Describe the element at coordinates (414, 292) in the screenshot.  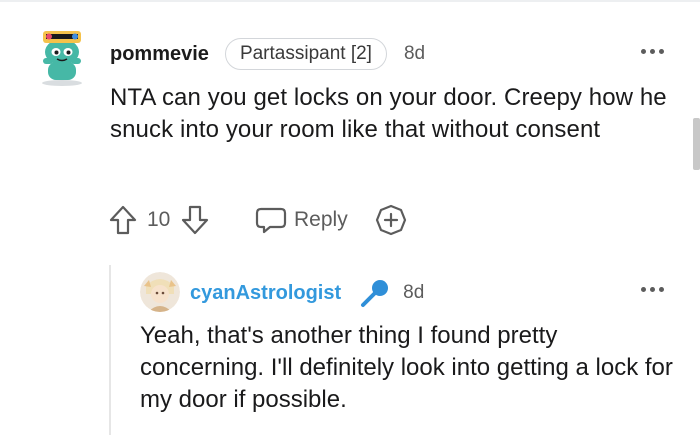
I see `reply-age: 8d` at that location.